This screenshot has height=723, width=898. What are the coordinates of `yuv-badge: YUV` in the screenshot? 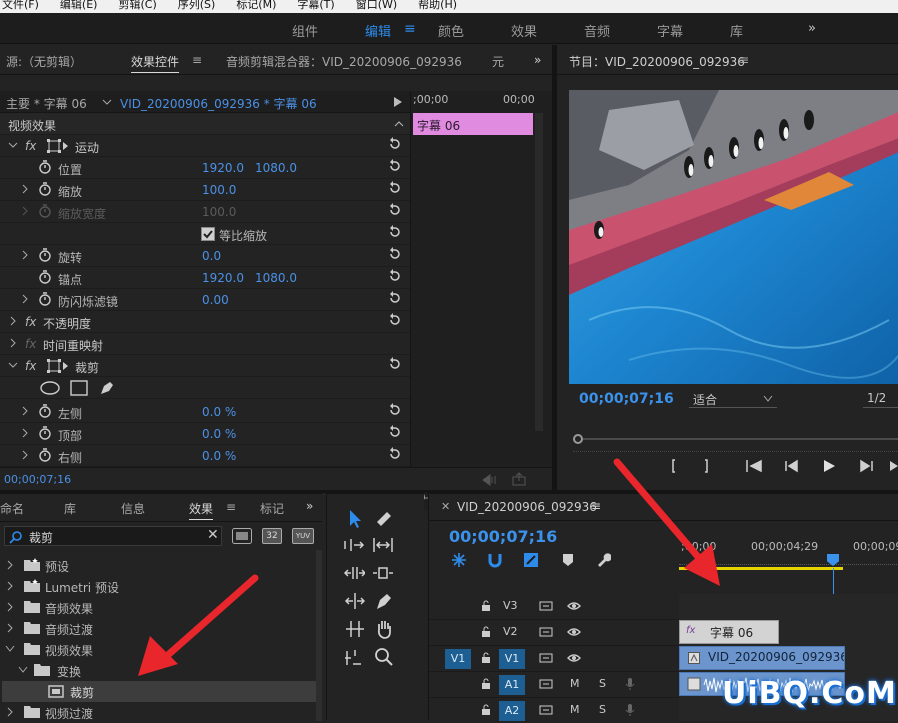 It's located at (303, 536).